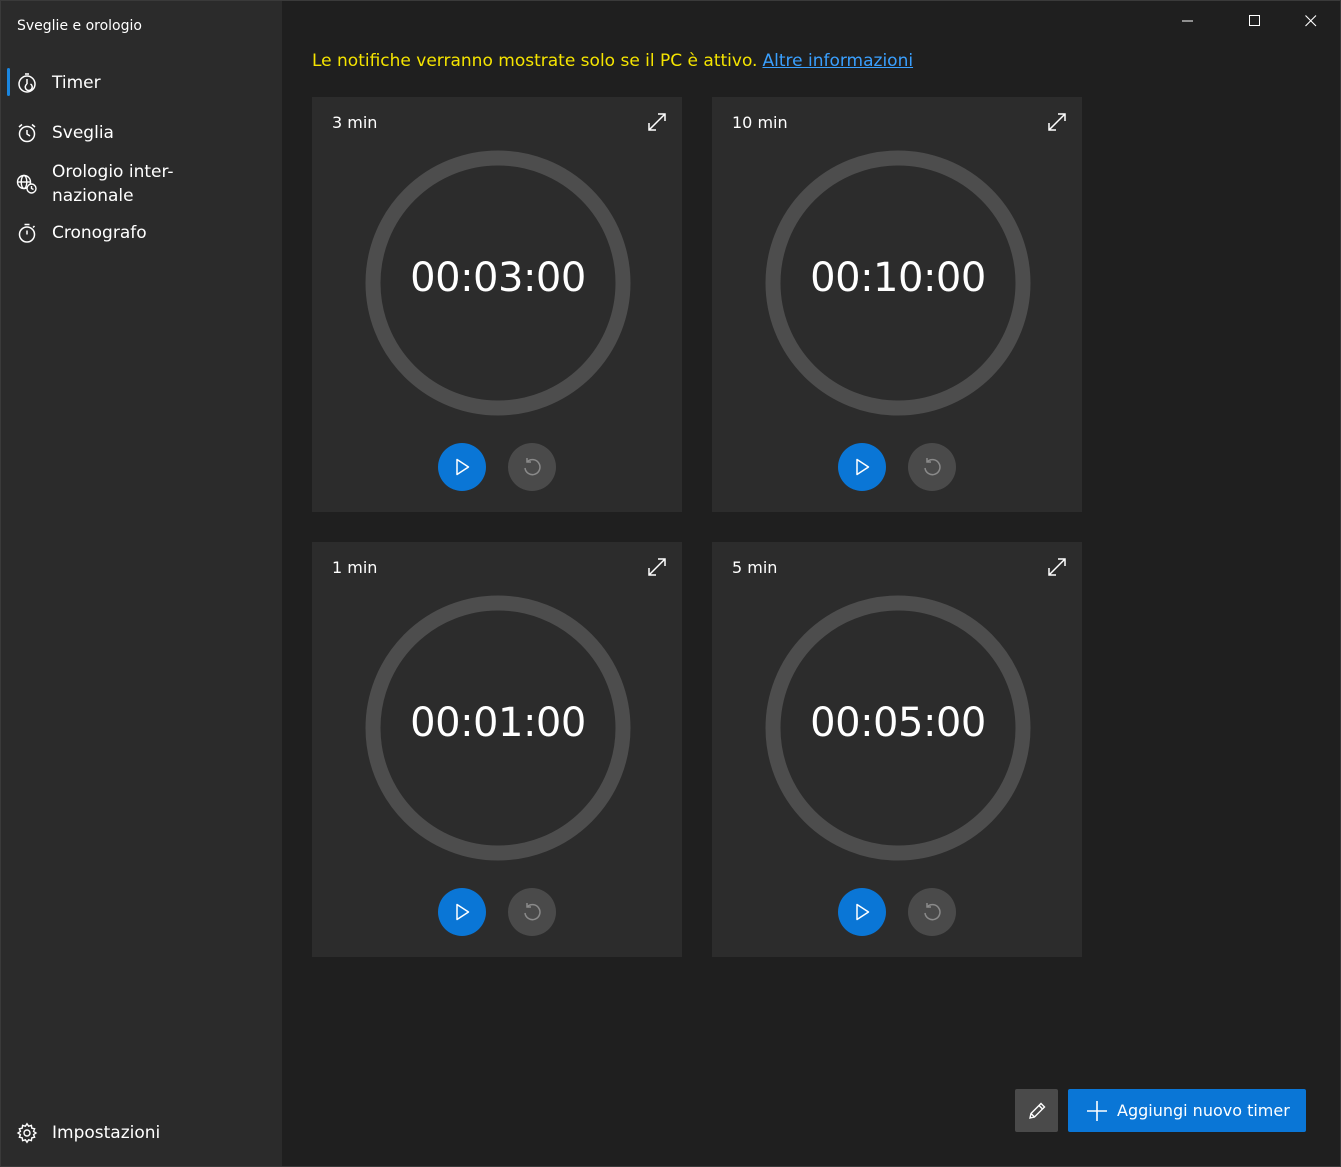 The image size is (1341, 1167). Describe the element at coordinates (897, 304) in the screenshot. I see `timer-card: 10 min 00:10:00` at that location.